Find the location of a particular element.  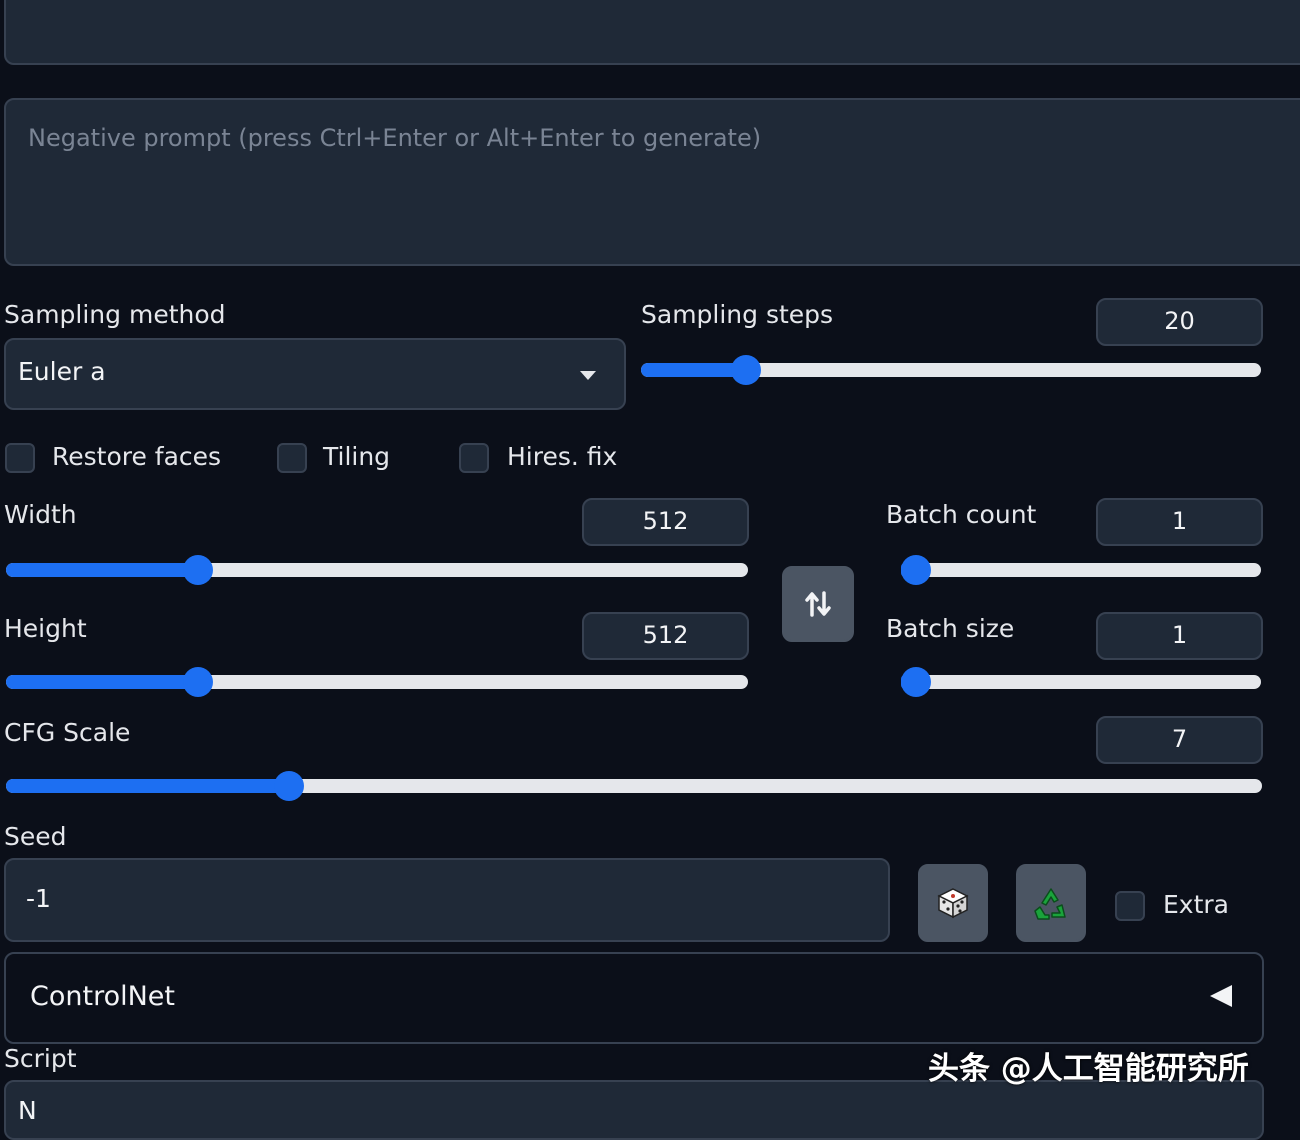

sampling-steps-input: 20 is located at coordinates (1179, 322).